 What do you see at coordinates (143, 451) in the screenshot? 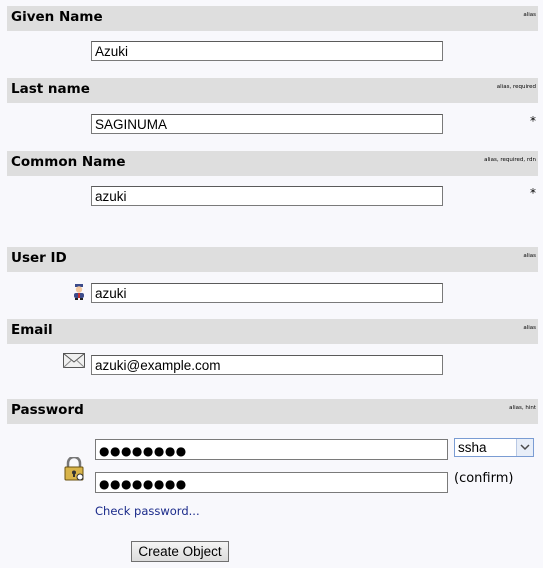
I see `password-masked-value: ●●●●●●●●` at bounding box center [143, 451].